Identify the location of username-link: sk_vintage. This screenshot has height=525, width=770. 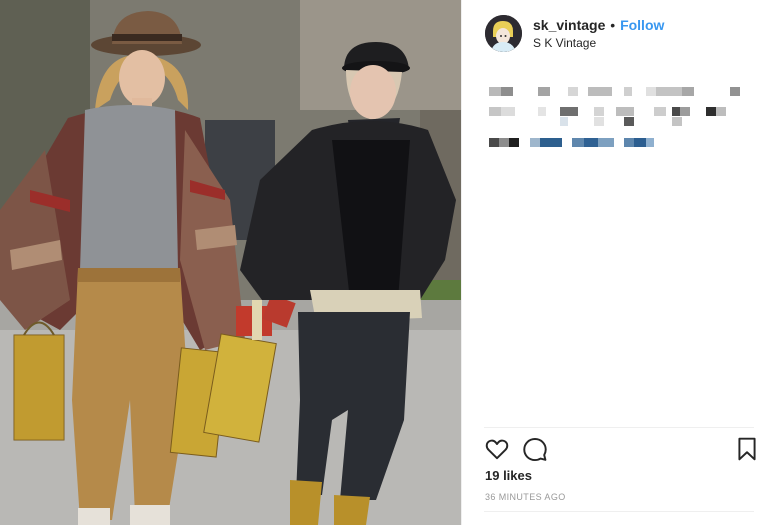
(569, 25).